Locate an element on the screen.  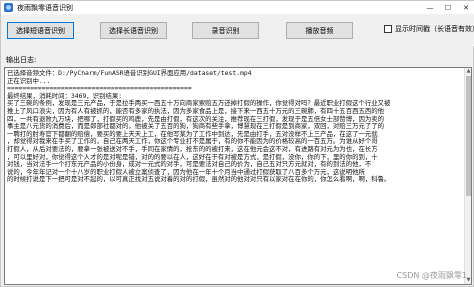
maximize-button: ☐ is located at coordinates (448, 7).